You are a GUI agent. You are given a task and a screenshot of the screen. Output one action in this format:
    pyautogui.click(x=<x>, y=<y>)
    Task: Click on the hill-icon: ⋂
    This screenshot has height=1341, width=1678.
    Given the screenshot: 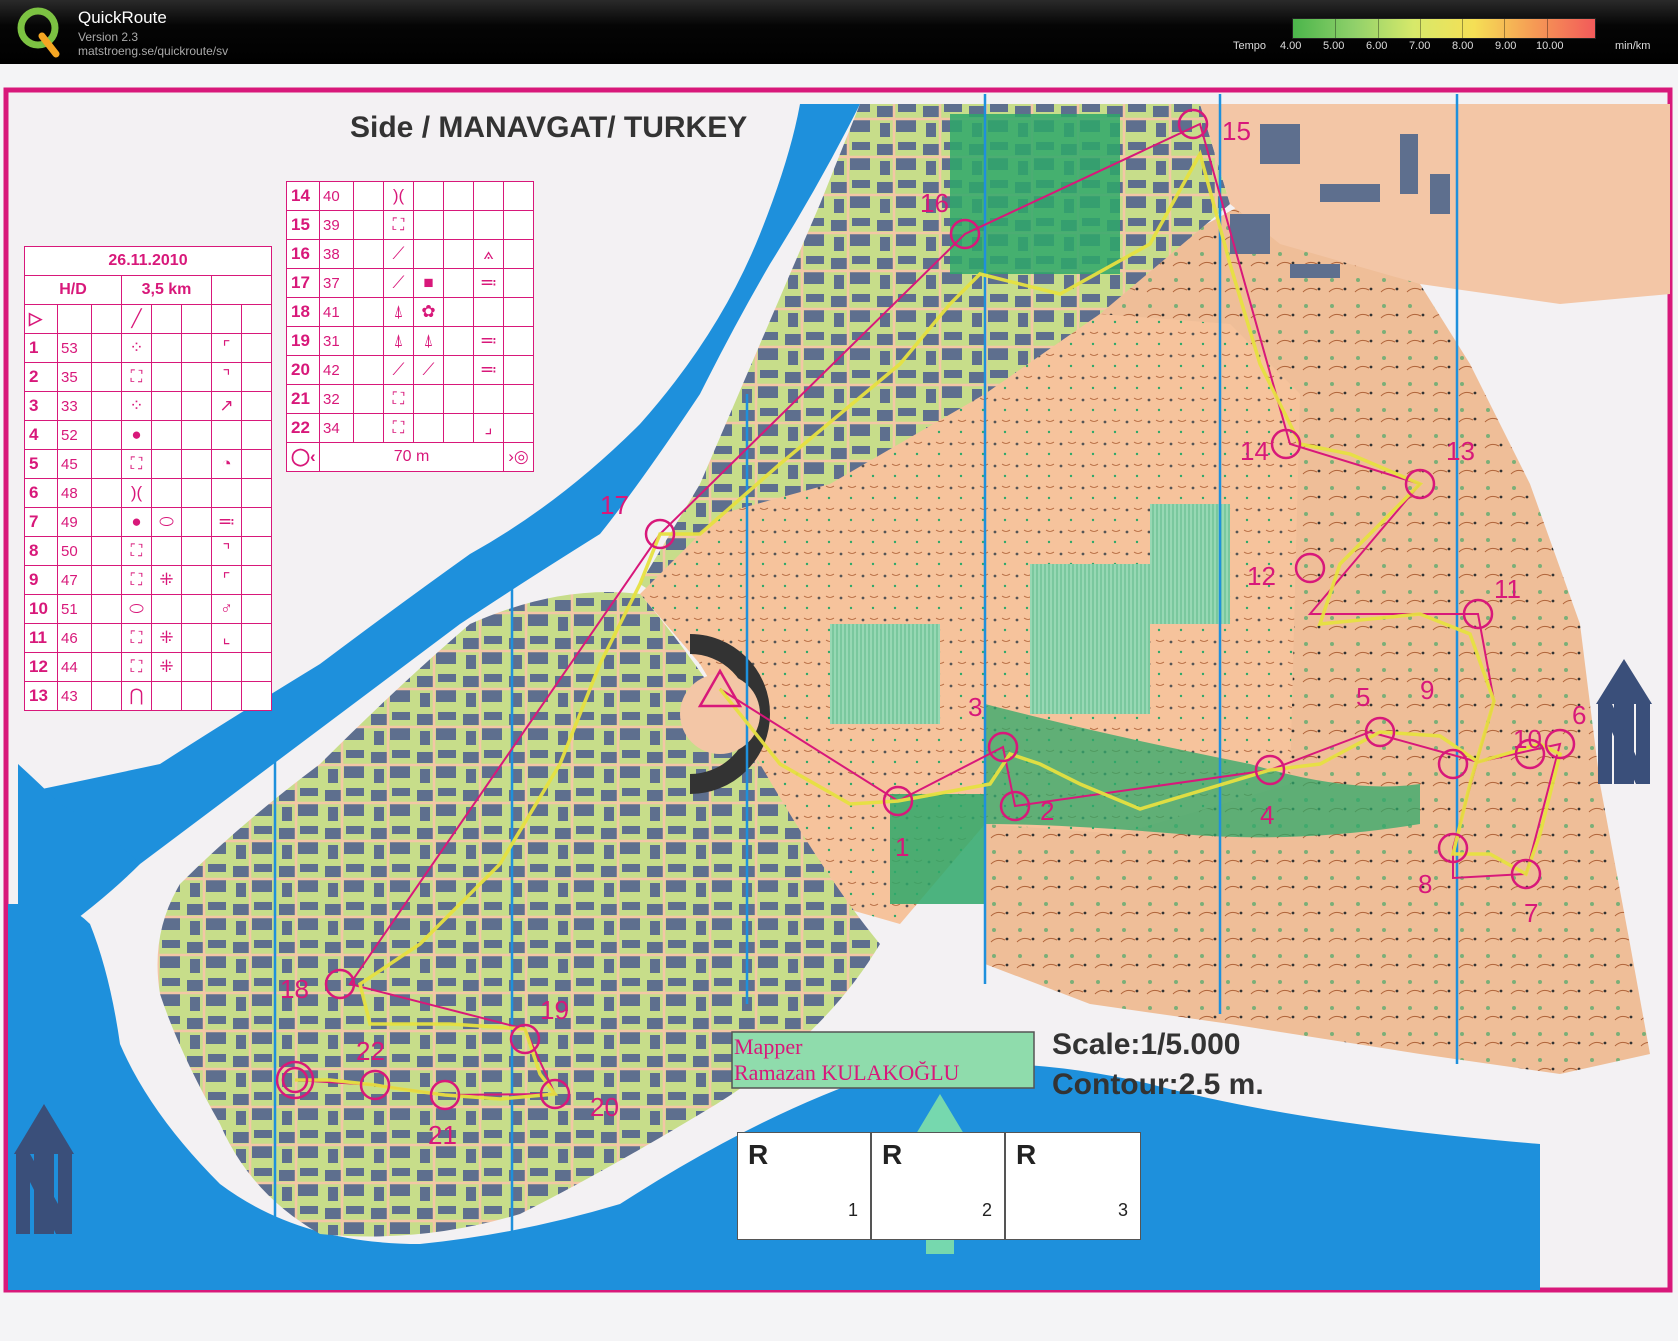 What is the action you would take?
    pyautogui.click(x=136, y=696)
    